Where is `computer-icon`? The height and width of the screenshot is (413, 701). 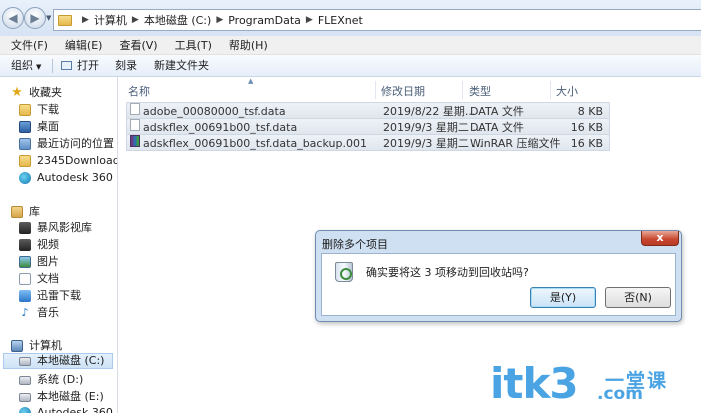
computer-icon is located at coordinates (17, 346).